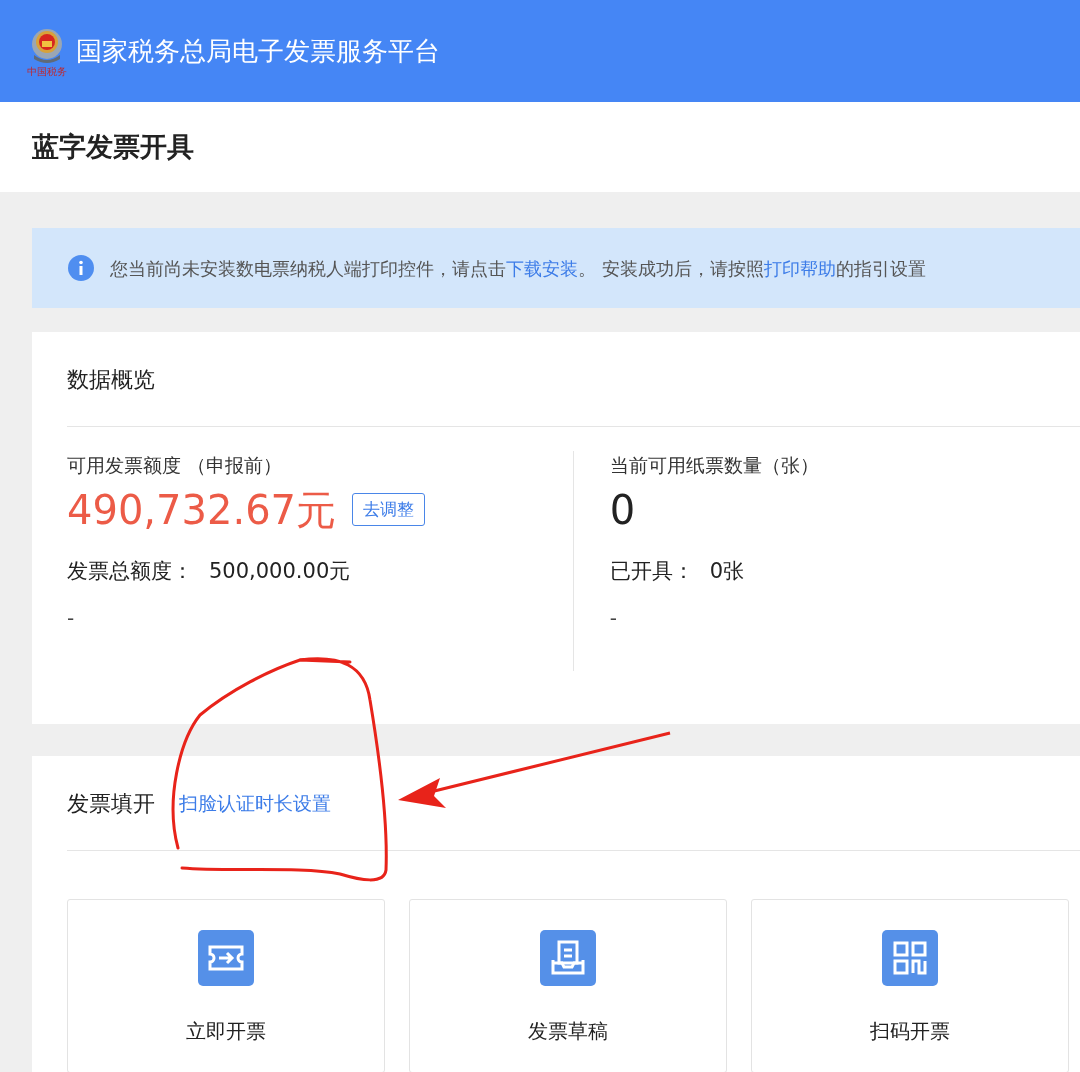  Describe the element at coordinates (280, 571) in the screenshot. I see `detail-value: 500,000.00元` at that location.